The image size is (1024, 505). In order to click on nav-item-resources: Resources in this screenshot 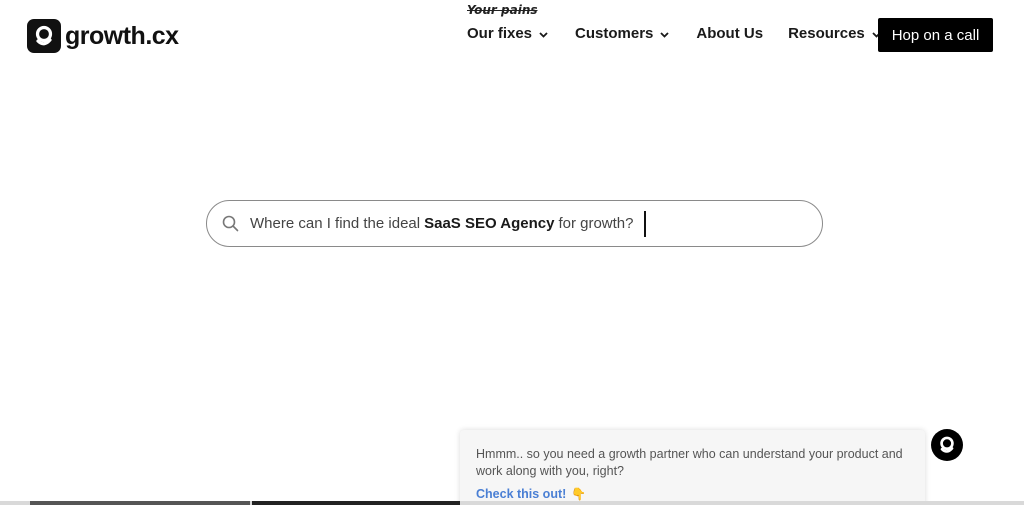, I will do `click(834, 33)`.